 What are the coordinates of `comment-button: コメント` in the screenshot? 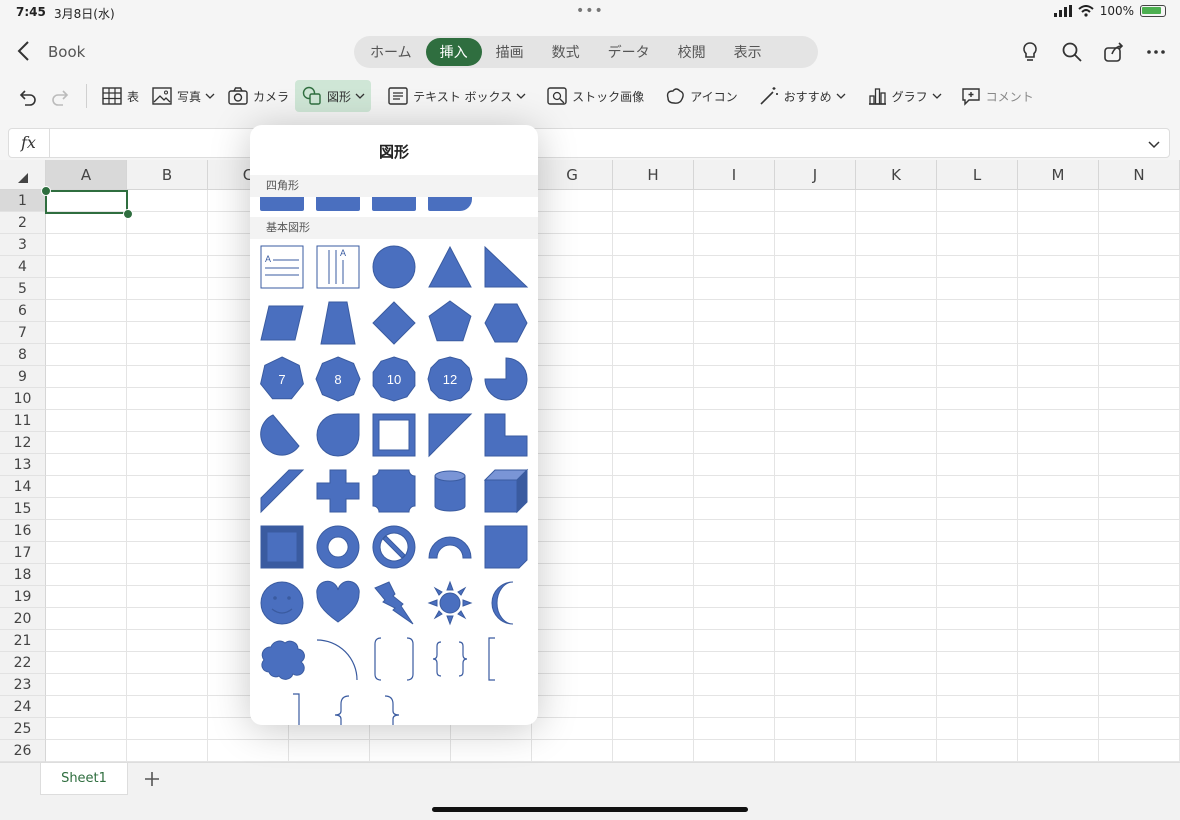 It's located at (997, 96).